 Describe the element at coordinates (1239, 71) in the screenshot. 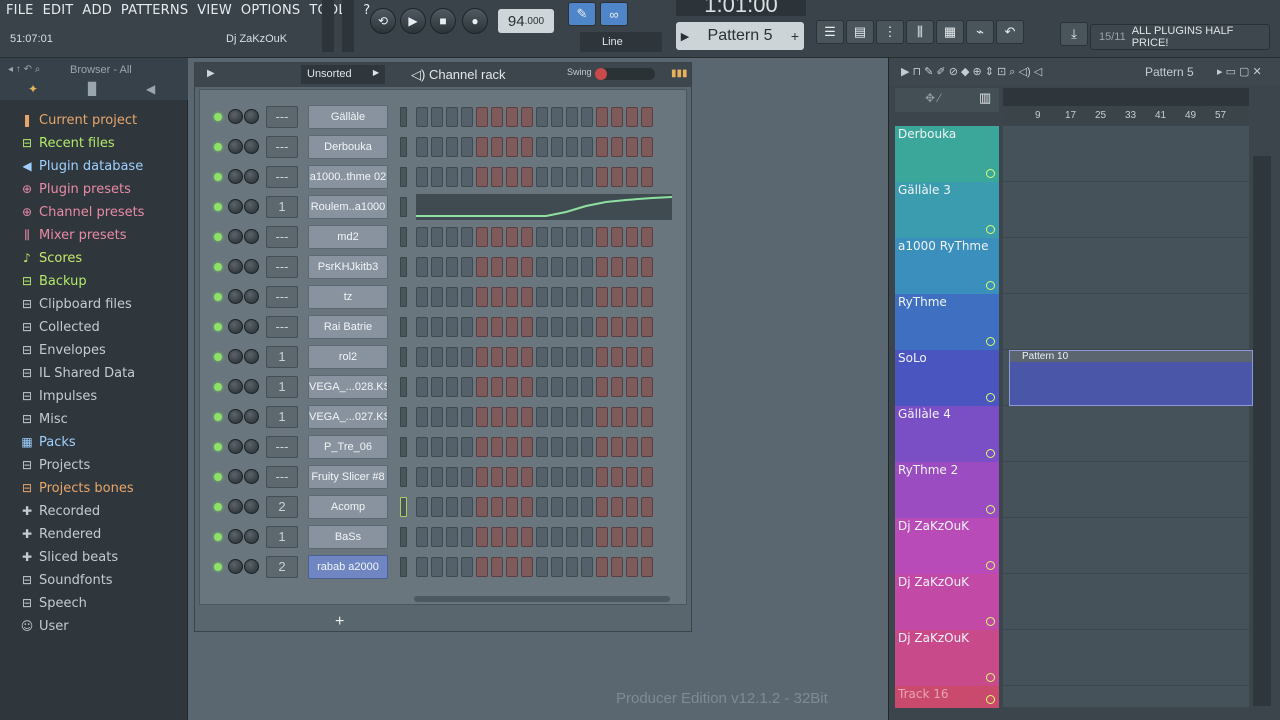

I see `playlist-window-controls: ▸ ▭ ▢ ✕` at that location.